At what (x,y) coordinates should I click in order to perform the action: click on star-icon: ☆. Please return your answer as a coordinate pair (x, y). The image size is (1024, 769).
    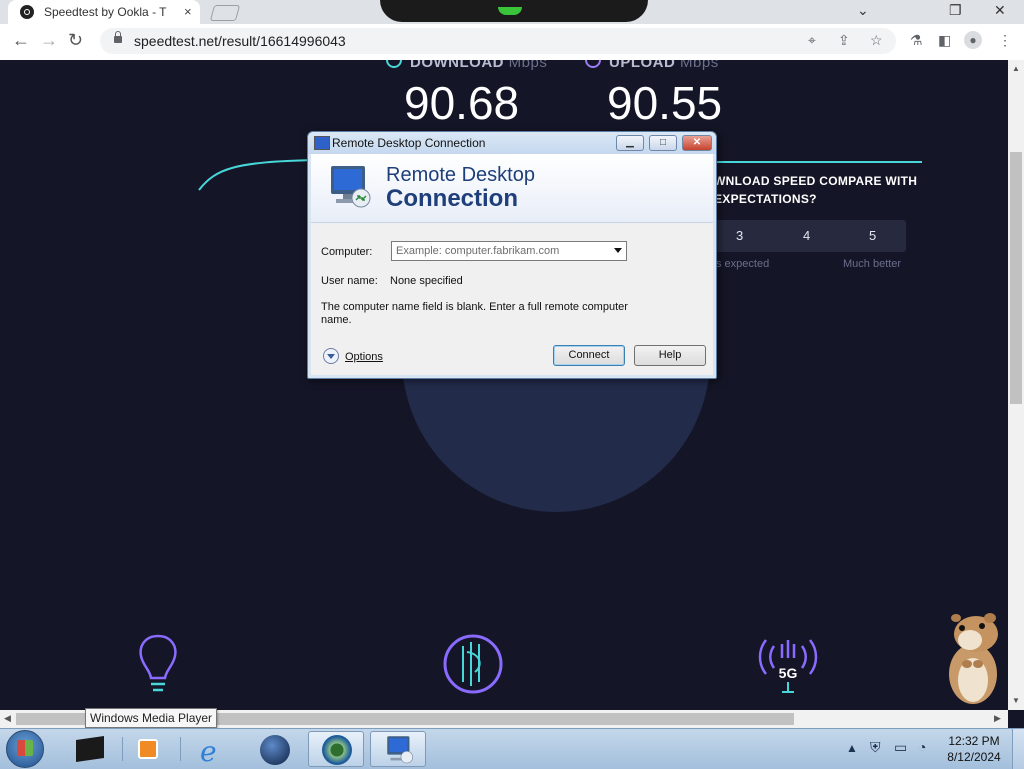
    Looking at the image, I should click on (876, 40).